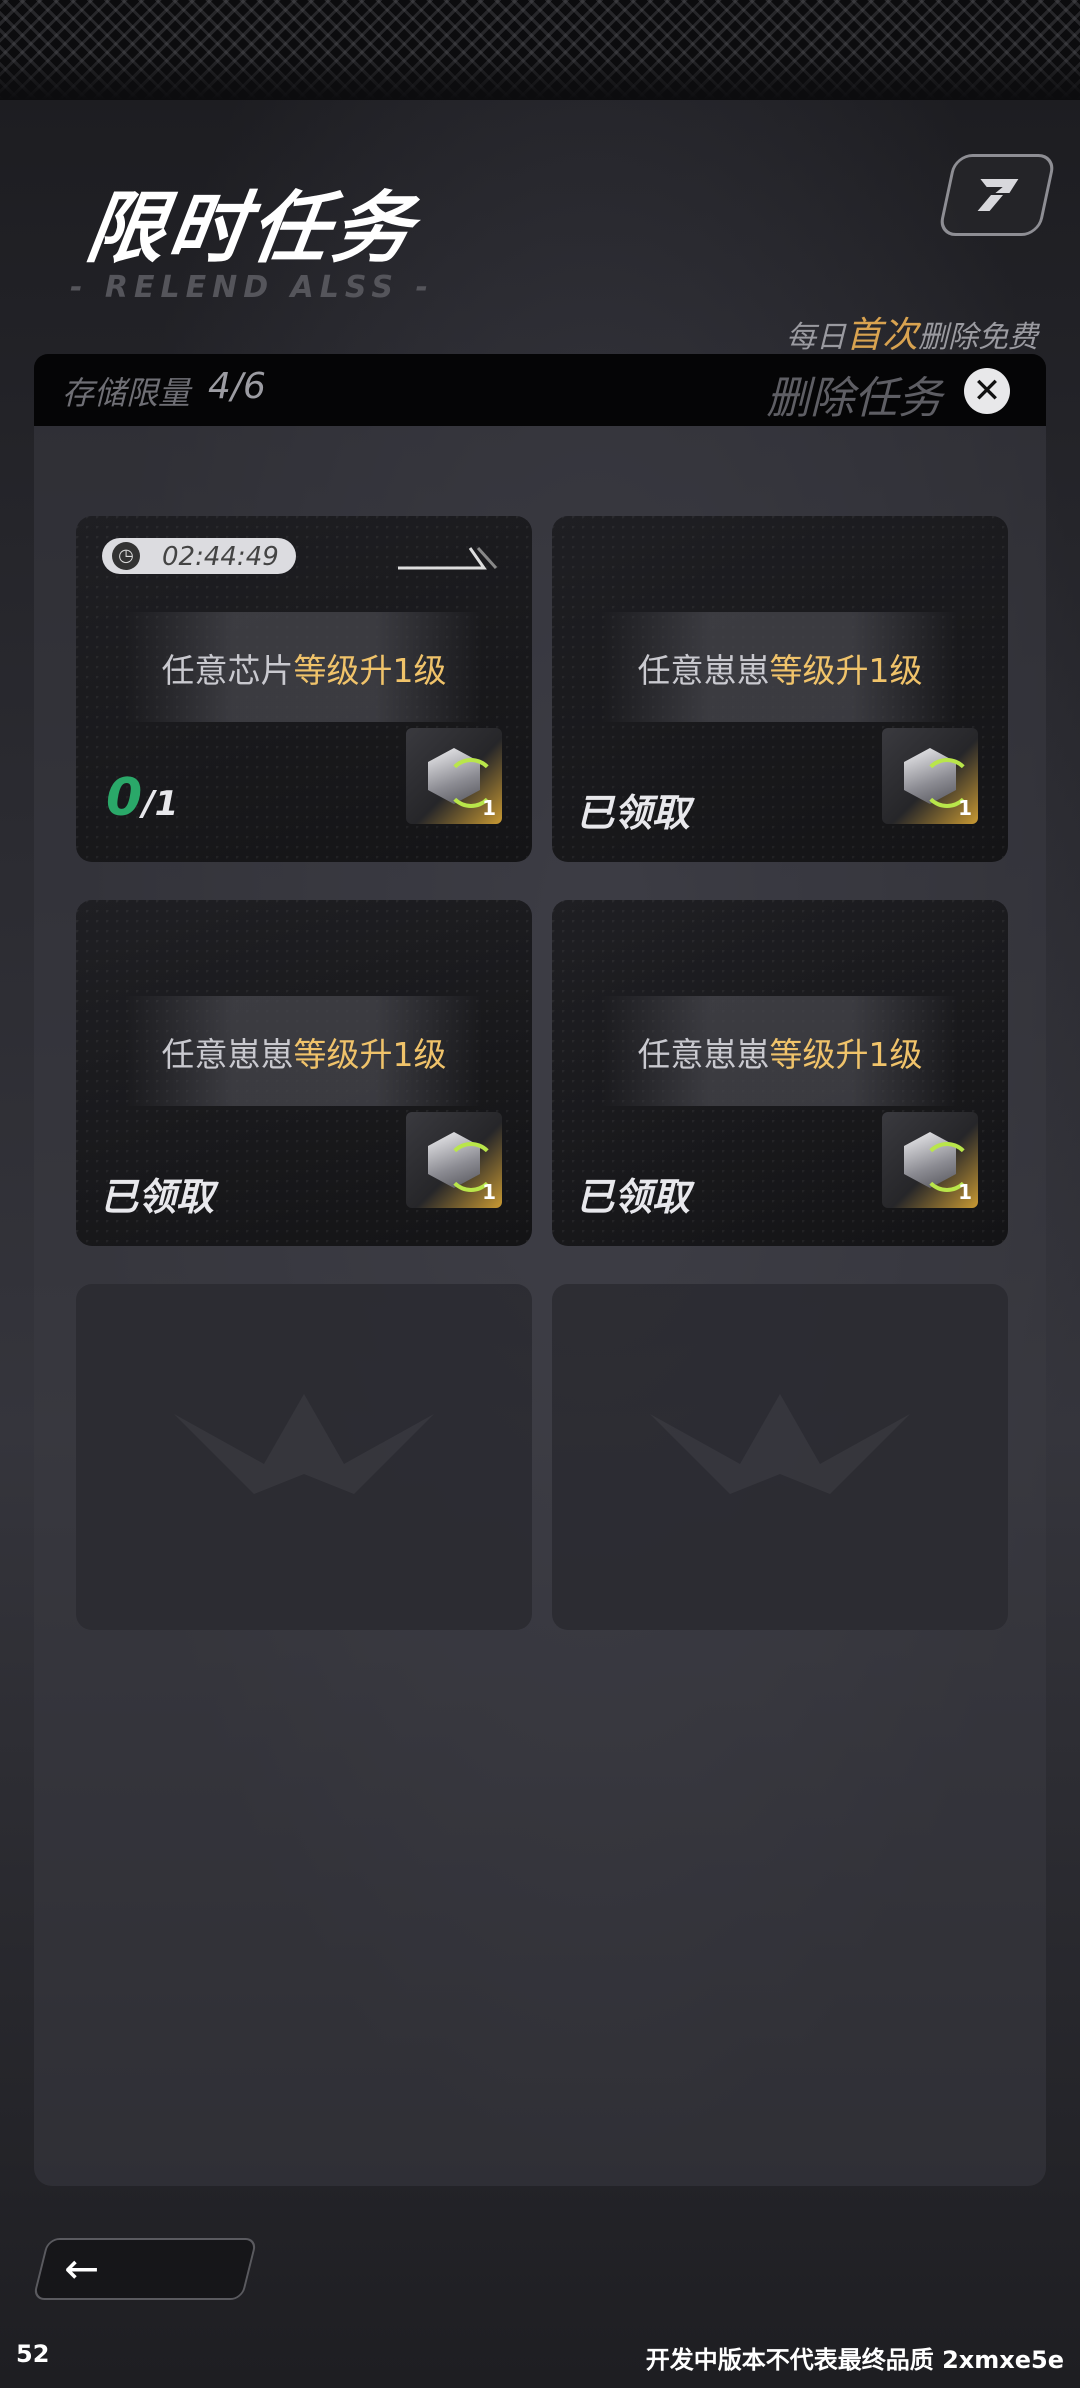  What do you see at coordinates (126, 393) in the screenshot?
I see `storage-label: 存储限量` at bounding box center [126, 393].